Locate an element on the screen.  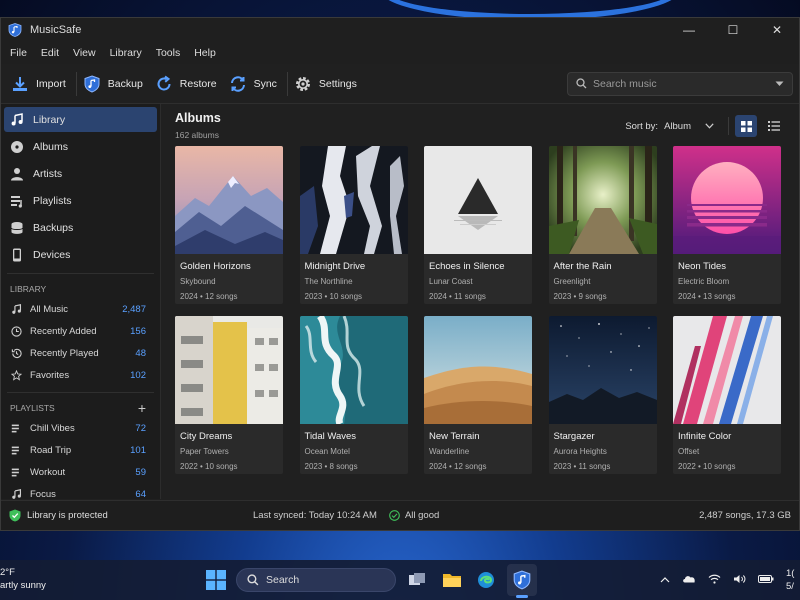
minimize-button: — is located at coordinates (689, 30).